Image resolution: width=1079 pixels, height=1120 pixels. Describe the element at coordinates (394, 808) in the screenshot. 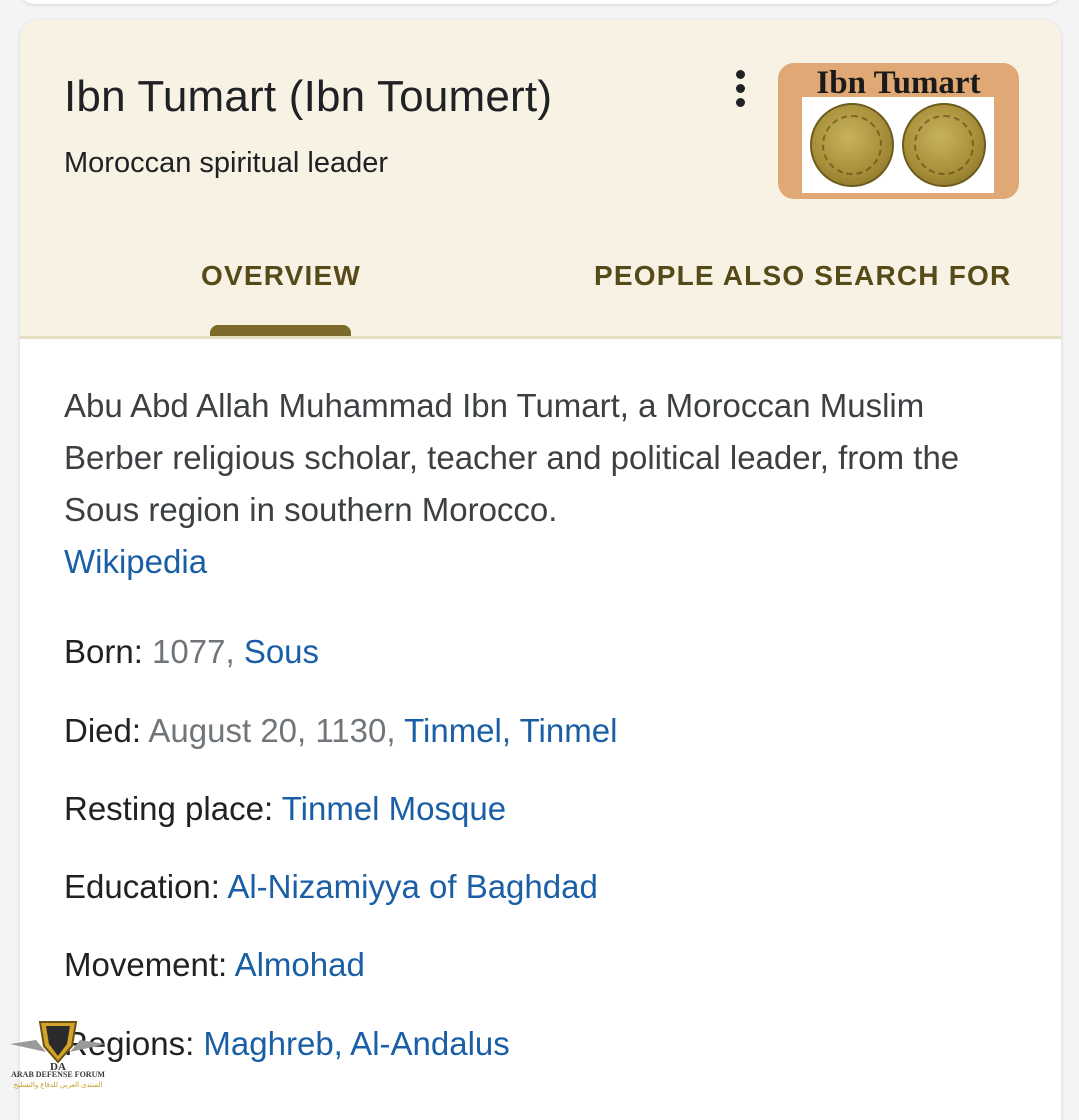

I see `fact-link: Tinmel Mosque` at that location.